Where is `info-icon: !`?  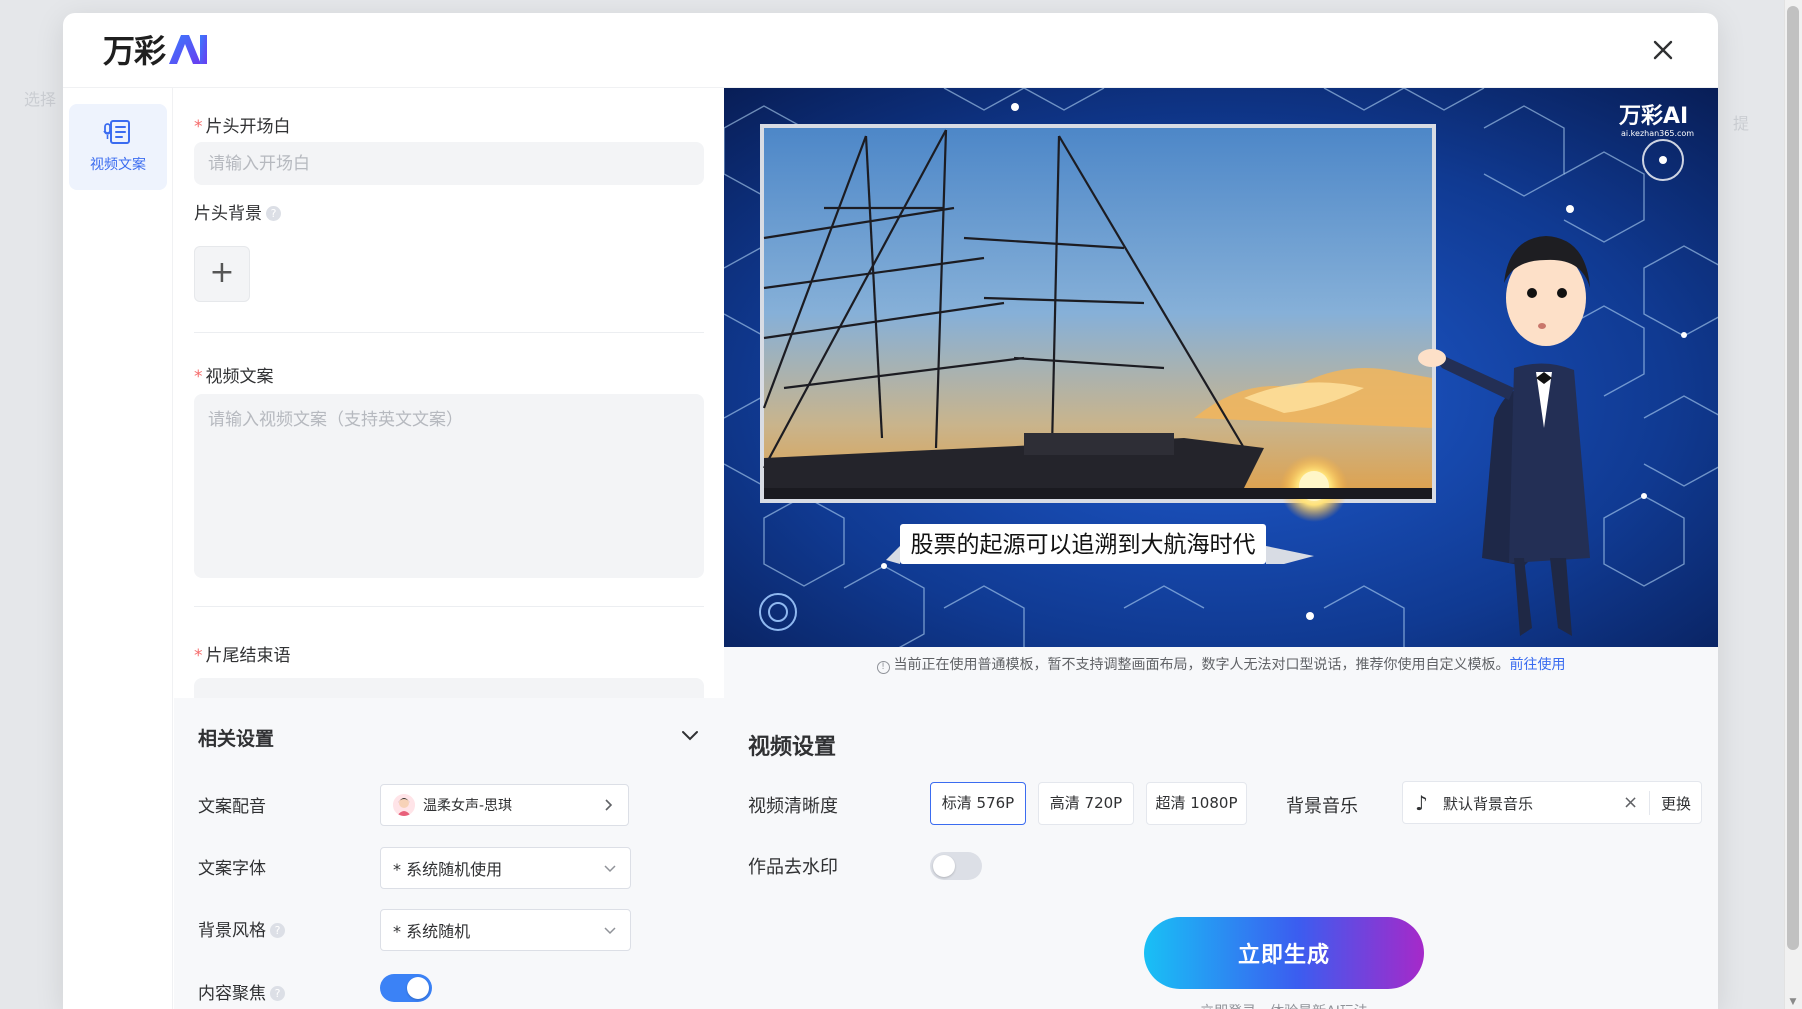
info-icon: ! is located at coordinates (883, 667).